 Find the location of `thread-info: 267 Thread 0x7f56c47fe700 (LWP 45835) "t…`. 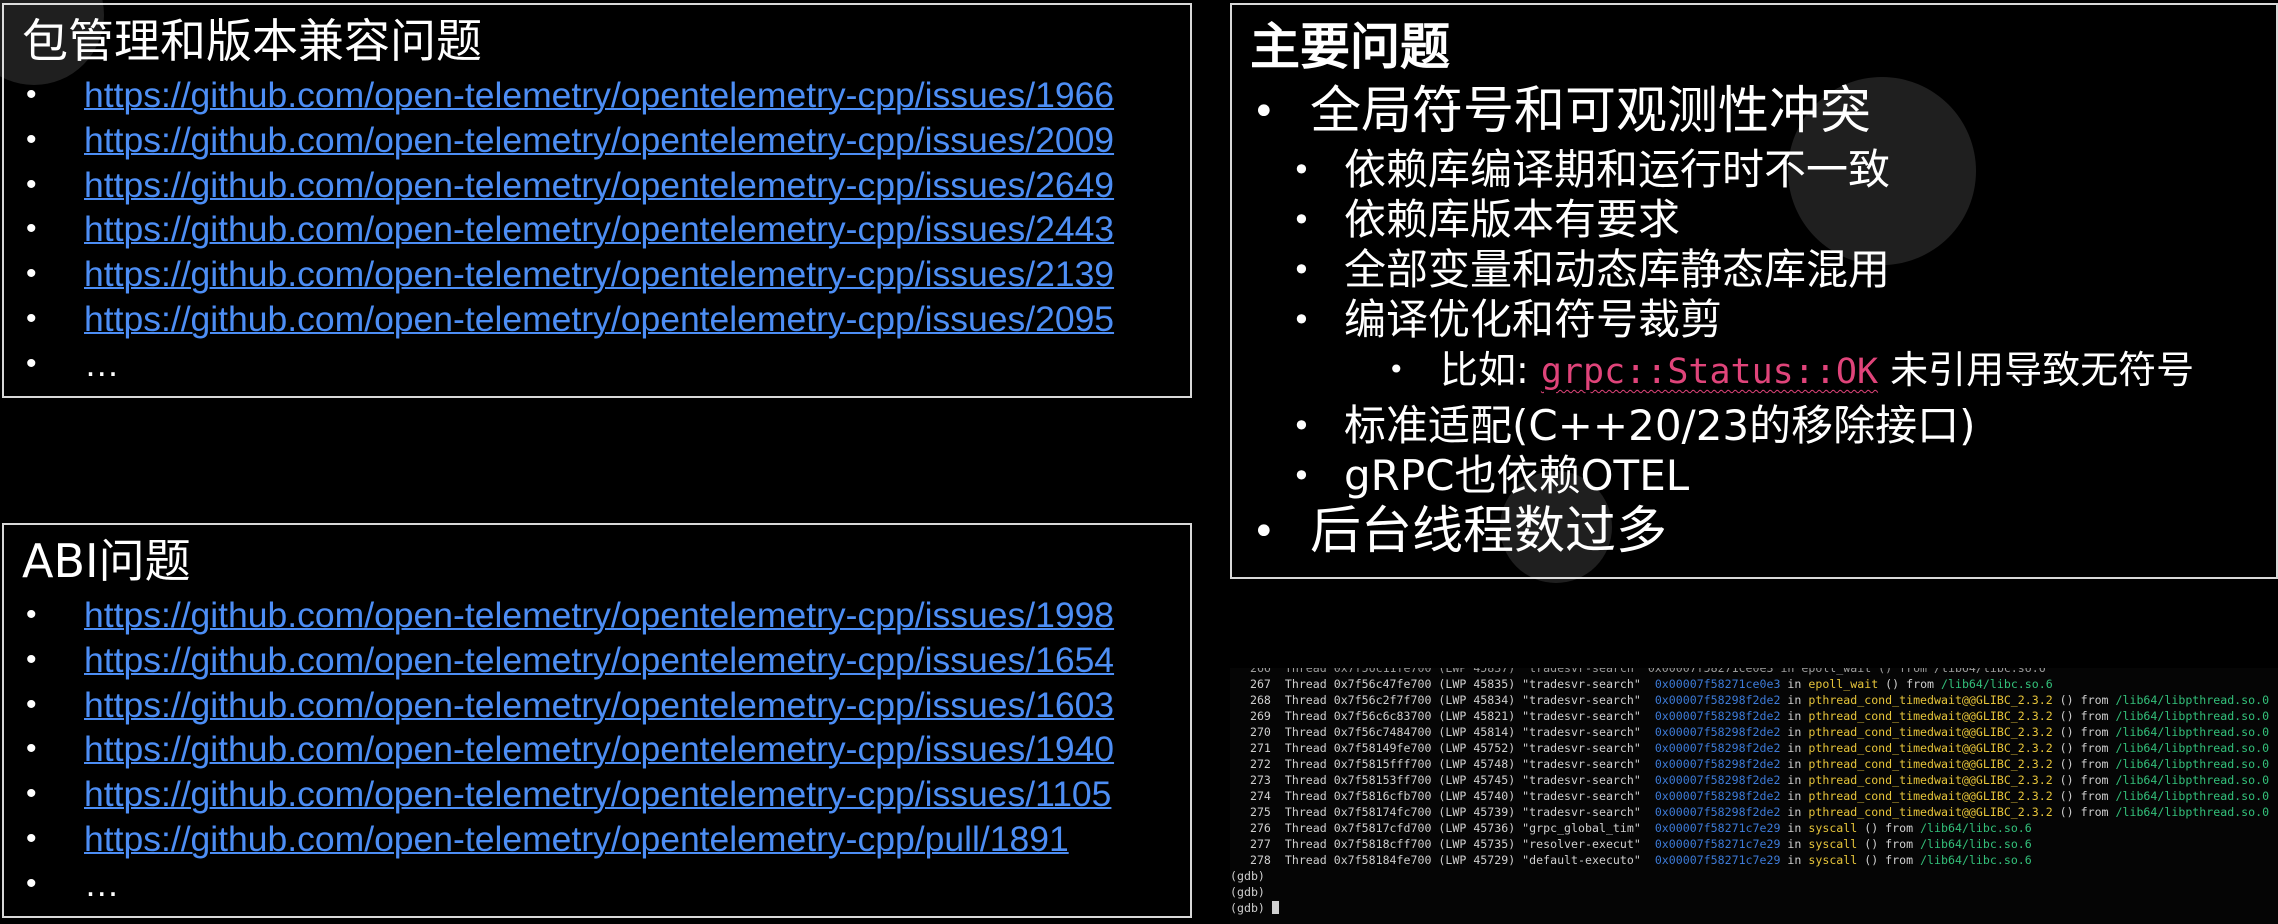

thread-info: 267 Thread 0x7f56c47fe700 (LWP 45835) "t… is located at coordinates (1445, 684).